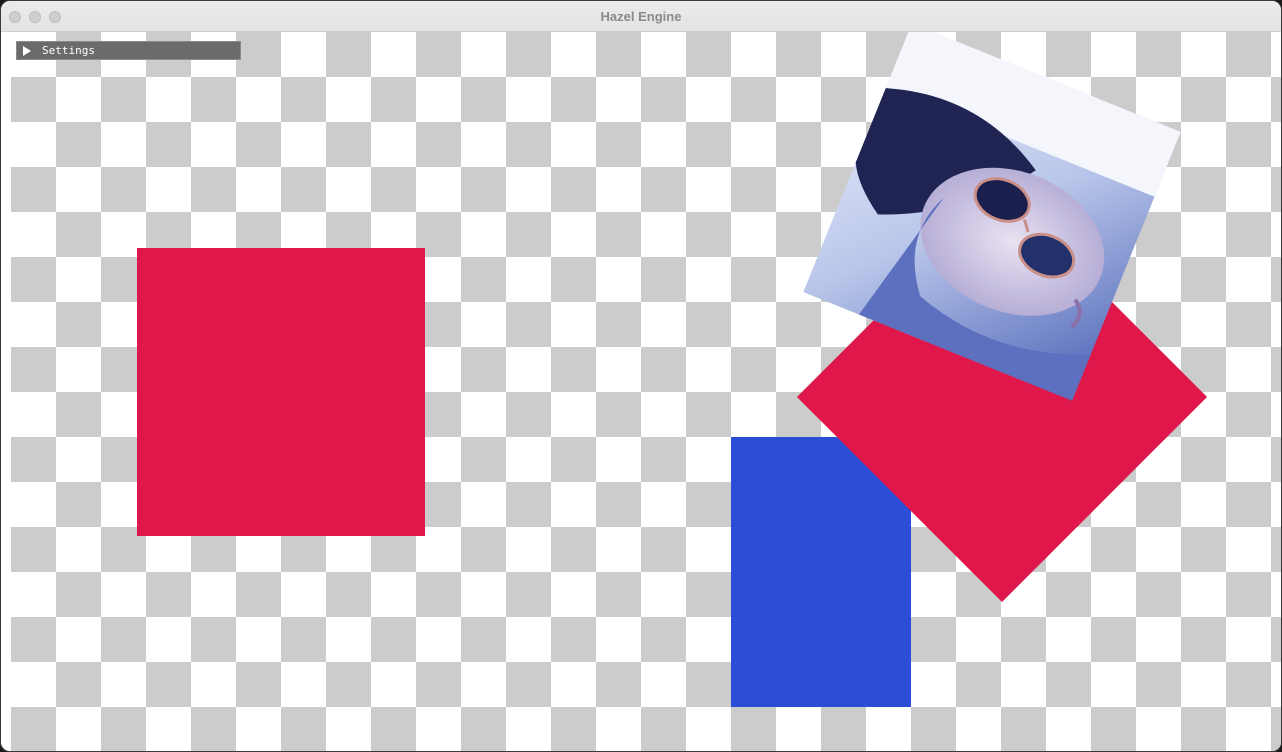 This screenshot has height=752, width=1282. I want to click on title-bar: Hazel Engine, so click(641, 16).